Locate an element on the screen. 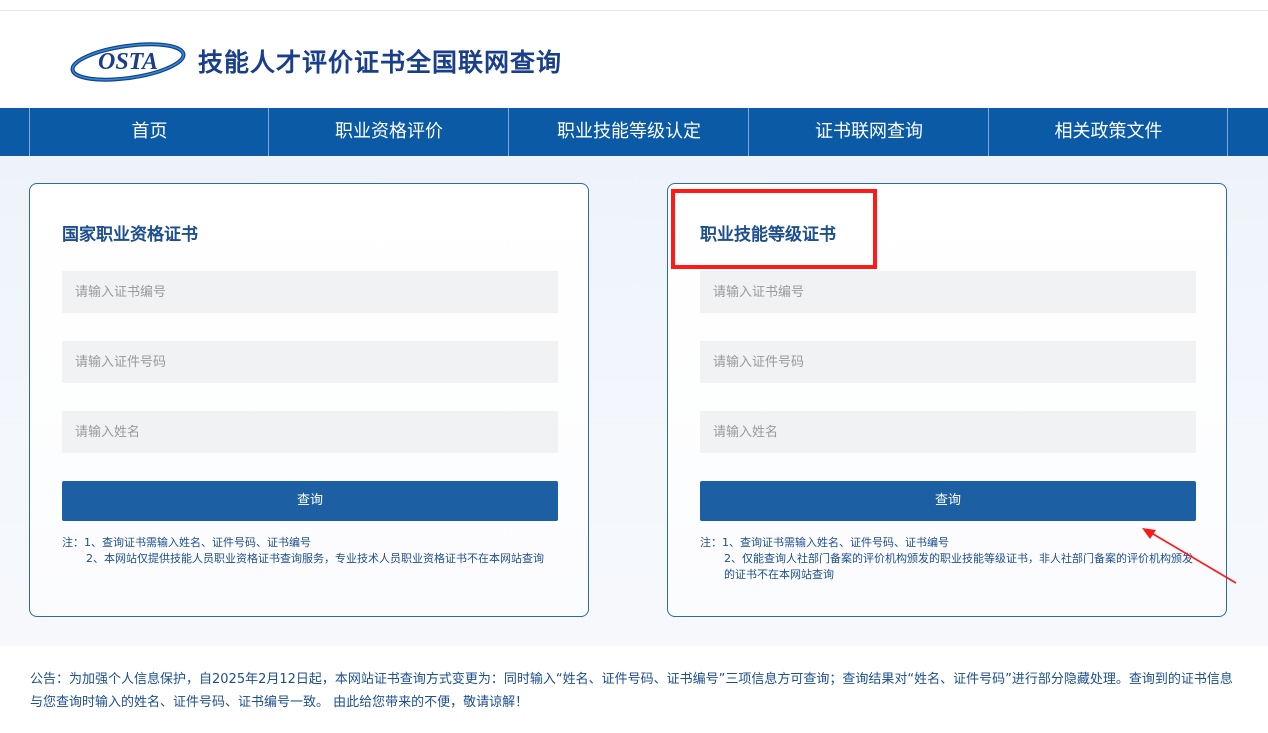  highlight-box is located at coordinates (774, 229).